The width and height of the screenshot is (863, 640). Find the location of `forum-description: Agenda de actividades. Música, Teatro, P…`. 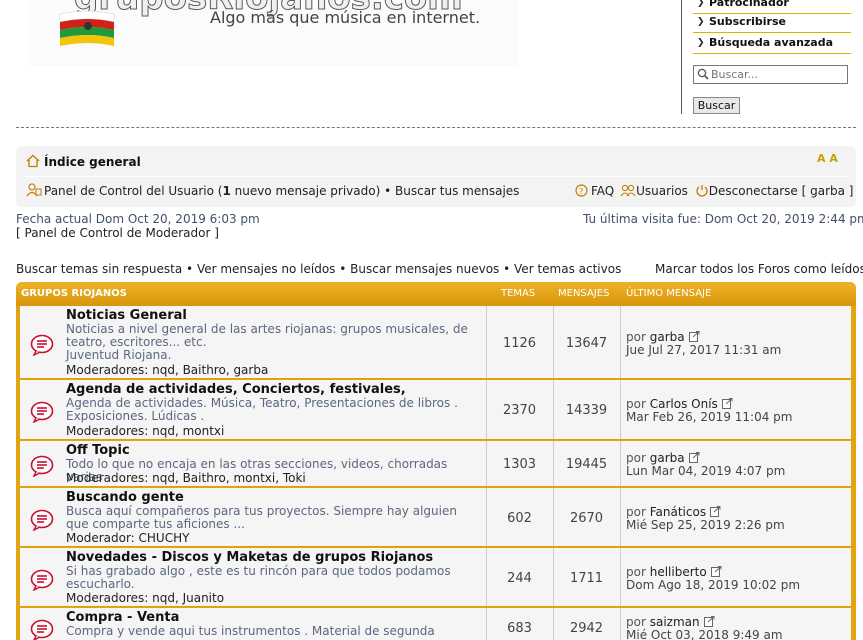

forum-description: Agenda de actividades. Música, Teatro, P… is located at coordinates (271, 410).